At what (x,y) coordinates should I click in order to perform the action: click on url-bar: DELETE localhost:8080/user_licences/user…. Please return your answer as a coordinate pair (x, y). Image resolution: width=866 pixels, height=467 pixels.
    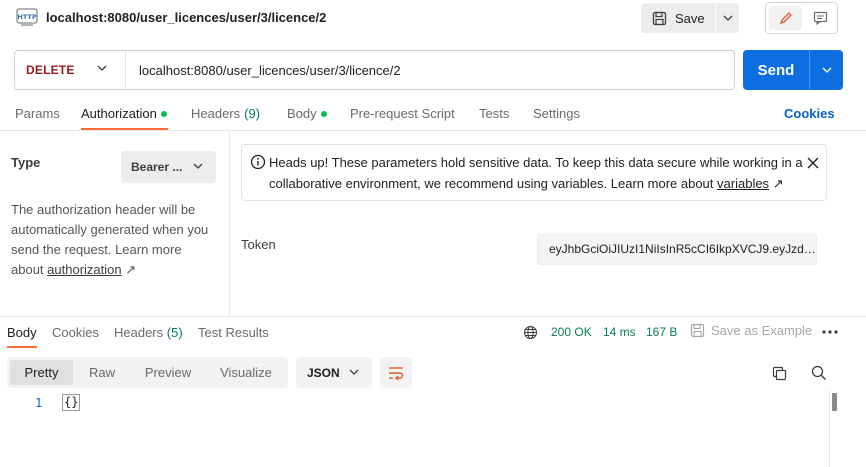
    Looking at the image, I should click on (374, 70).